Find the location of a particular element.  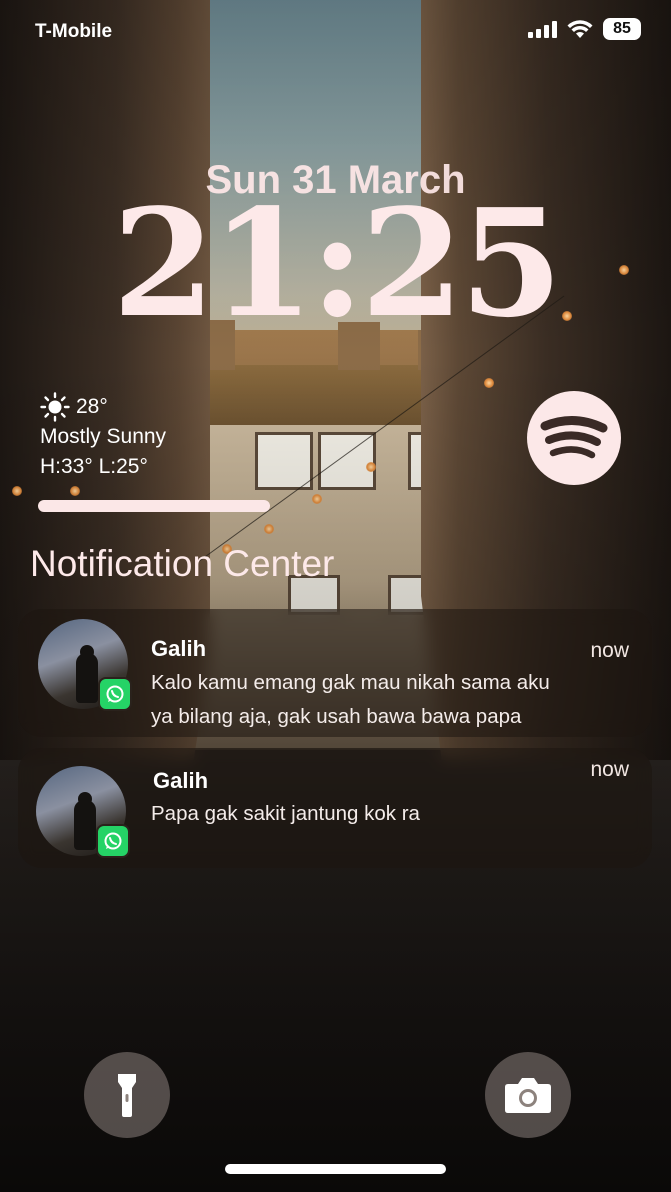

lock-screen-time: 21:25 is located at coordinates (337, 263).